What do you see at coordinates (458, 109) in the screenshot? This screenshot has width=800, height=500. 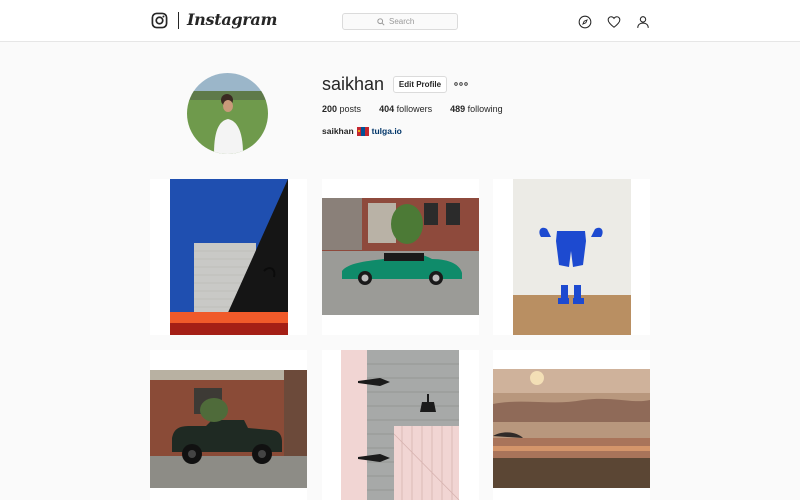 I see `following-count: 489` at bounding box center [458, 109].